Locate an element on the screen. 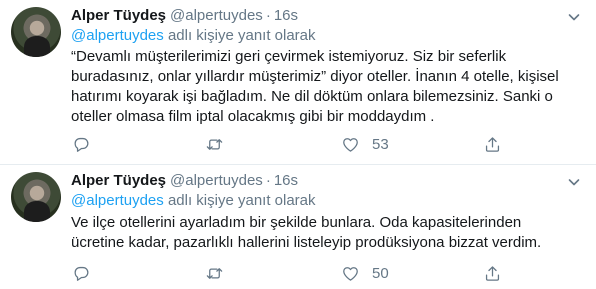 The width and height of the screenshot is (596, 289). tweet-actions: 50 is located at coordinates (321, 273).